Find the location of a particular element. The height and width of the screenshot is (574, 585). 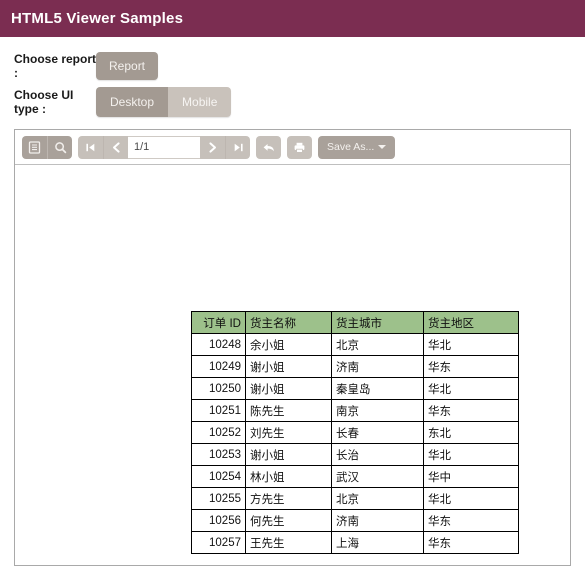

toolbar-group-back is located at coordinates (268, 147).